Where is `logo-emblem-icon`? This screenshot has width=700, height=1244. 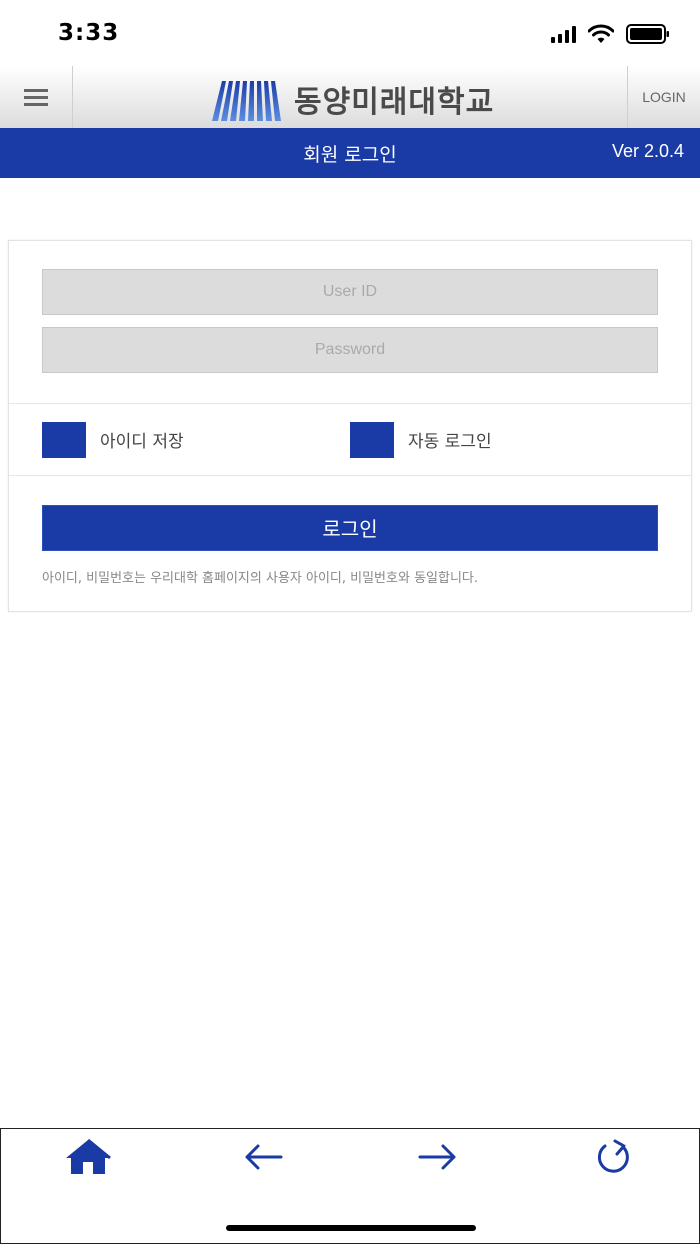
logo-emblem-icon is located at coordinates (246, 101).